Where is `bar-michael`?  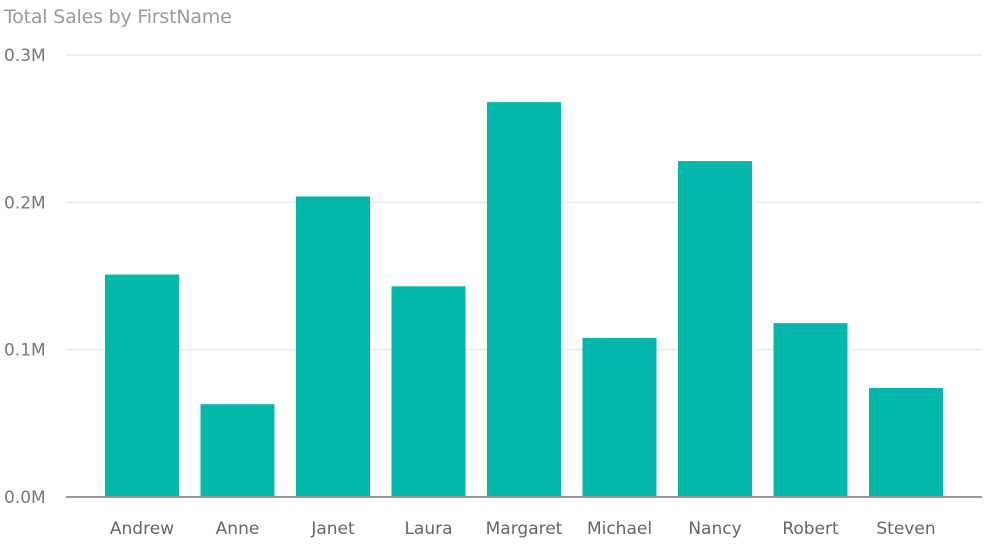
bar-michael is located at coordinates (619, 417).